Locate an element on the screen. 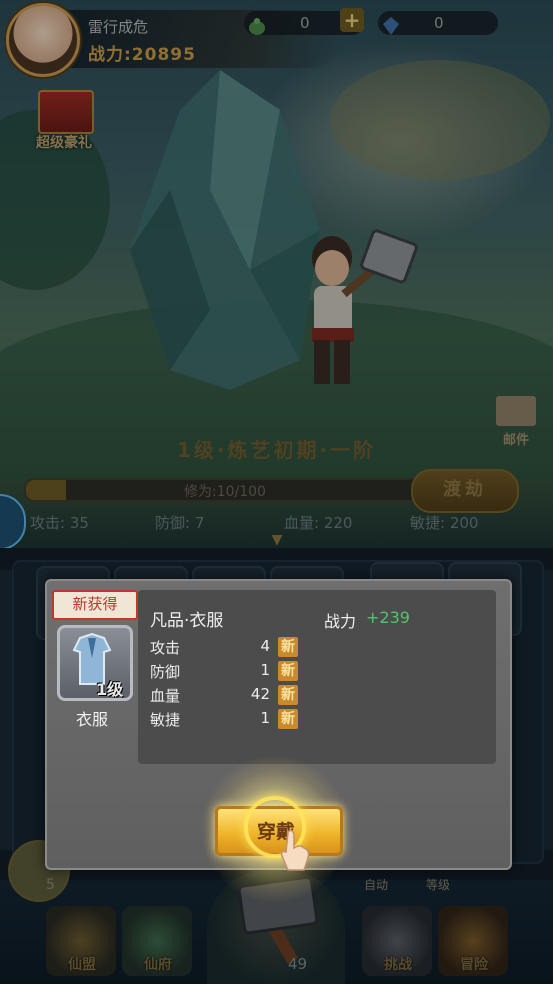 The height and width of the screenshot is (984, 553). combat-gain-value: +239 is located at coordinates (388, 617).